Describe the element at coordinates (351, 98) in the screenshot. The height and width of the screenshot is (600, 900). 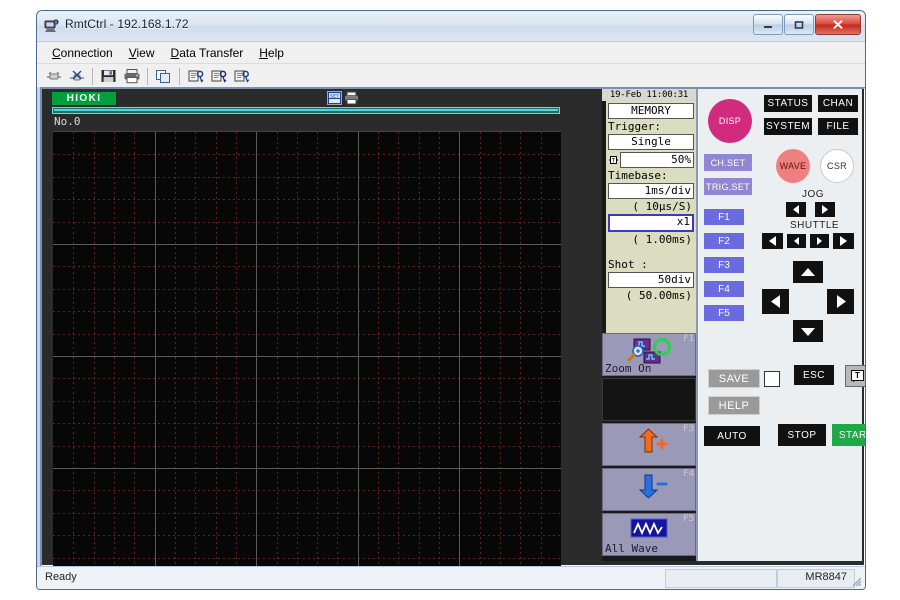
I see `print-screen-icon` at that location.